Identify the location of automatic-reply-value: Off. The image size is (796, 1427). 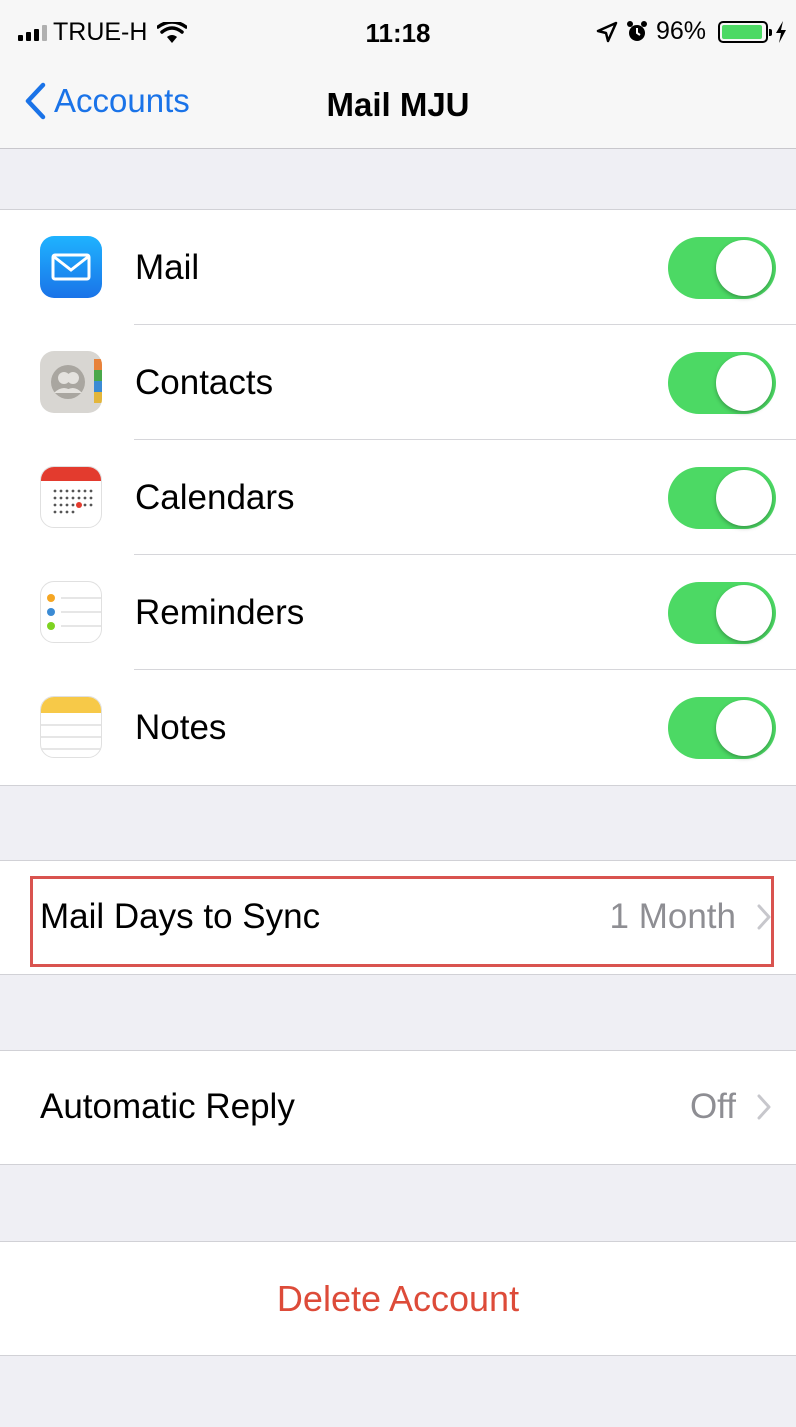
(712, 1106).